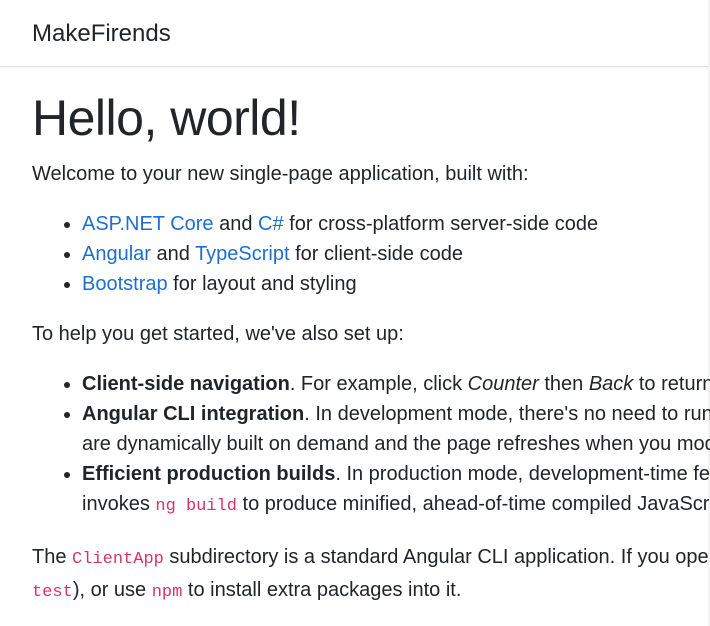 The image size is (710, 626). Describe the element at coordinates (271, 224) in the screenshot. I see `csharp-link: C#` at that location.